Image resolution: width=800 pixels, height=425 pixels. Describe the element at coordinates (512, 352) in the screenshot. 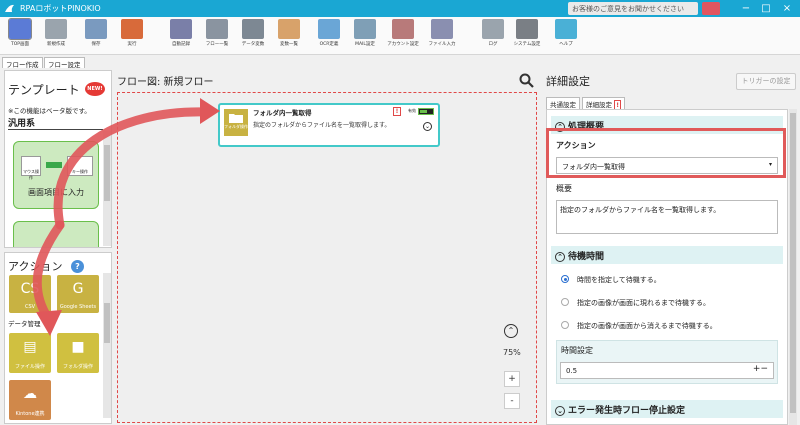

I see `zoom-level: 75%` at that location.